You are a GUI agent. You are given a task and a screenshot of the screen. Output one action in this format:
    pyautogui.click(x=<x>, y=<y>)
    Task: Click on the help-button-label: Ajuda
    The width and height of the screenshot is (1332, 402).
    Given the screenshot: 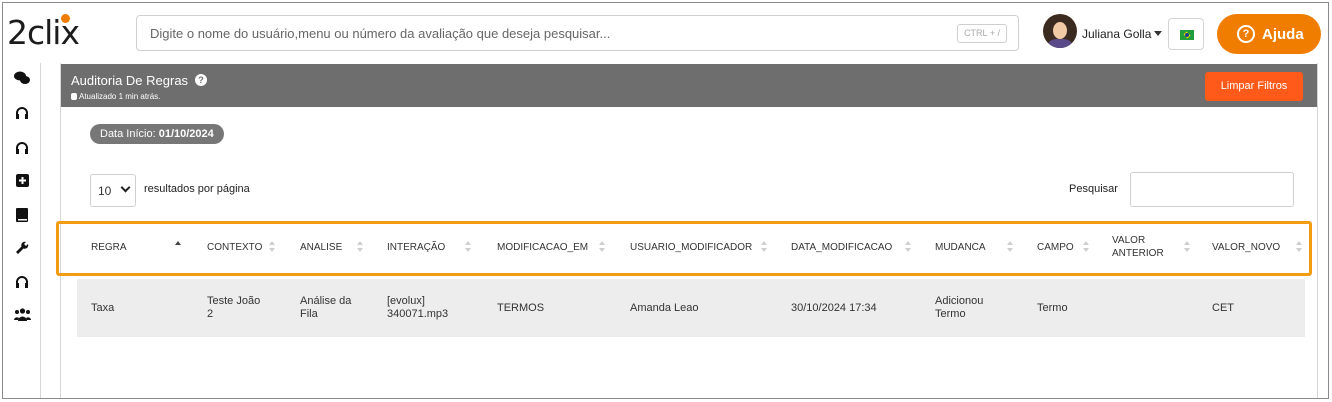 What is the action you would take?
    pyautogui.click(x=1283, y=34)
    